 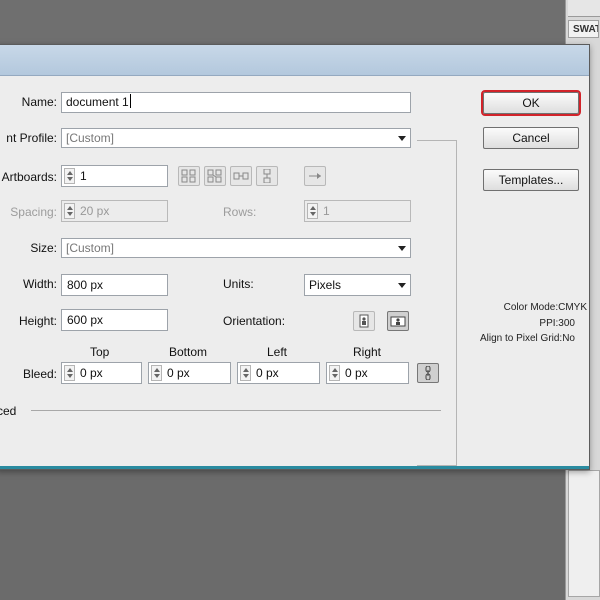 What do you see at coordinates (114, 176) in the screenshot?
I see `artboards-input: 1` at bounding box center [114, 176].